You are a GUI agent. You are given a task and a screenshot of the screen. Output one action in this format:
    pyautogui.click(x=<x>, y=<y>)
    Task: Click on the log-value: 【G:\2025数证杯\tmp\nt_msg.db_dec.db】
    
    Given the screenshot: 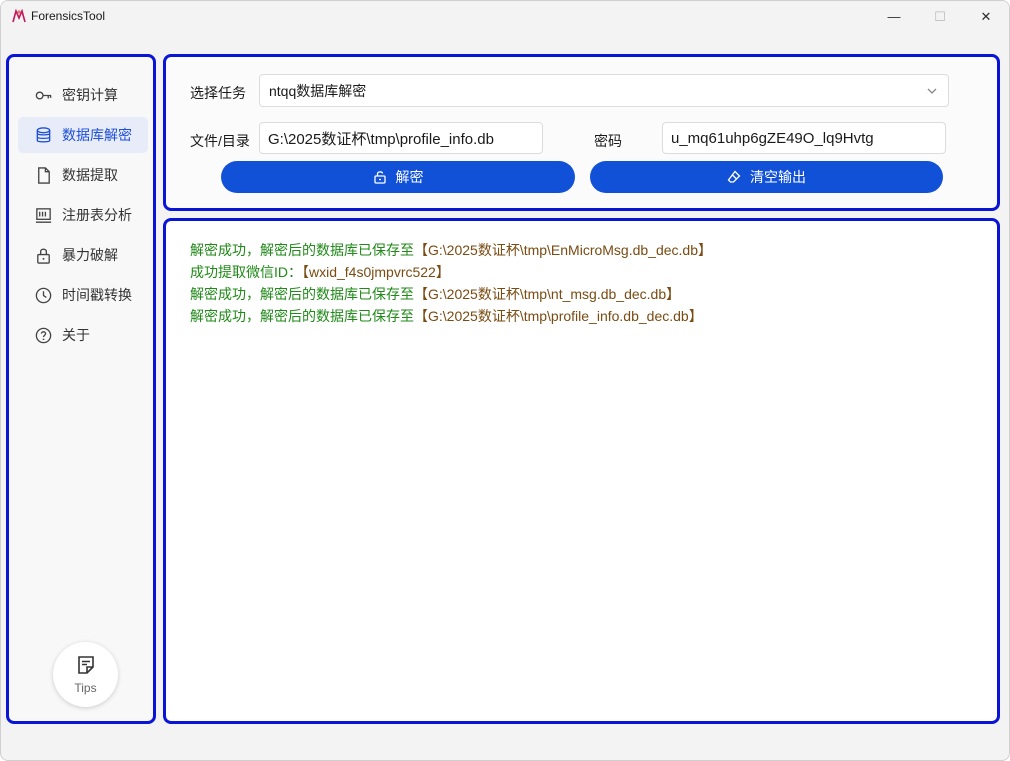 What is the action you would take?
    pyautogui.click(x=547, y=294)
    